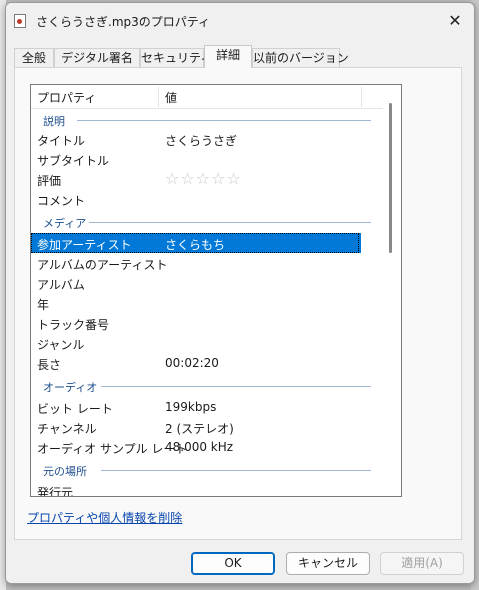 This screenshot has height=590, width=479. I want to click on tab-security: セキュリティ, so click(176, 57).